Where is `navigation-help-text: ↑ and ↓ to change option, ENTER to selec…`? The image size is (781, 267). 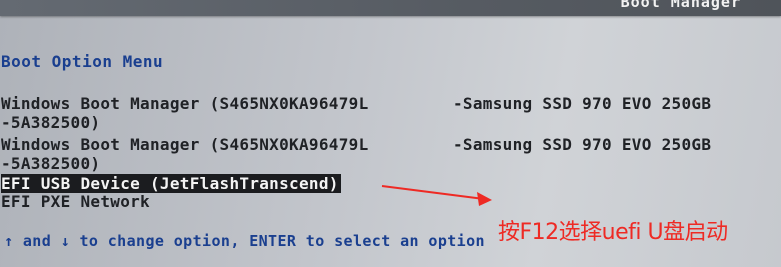 navigation-help-text: ↑ and ↓ to change option, ENTER to selec… is located at coordinates (244, 241).